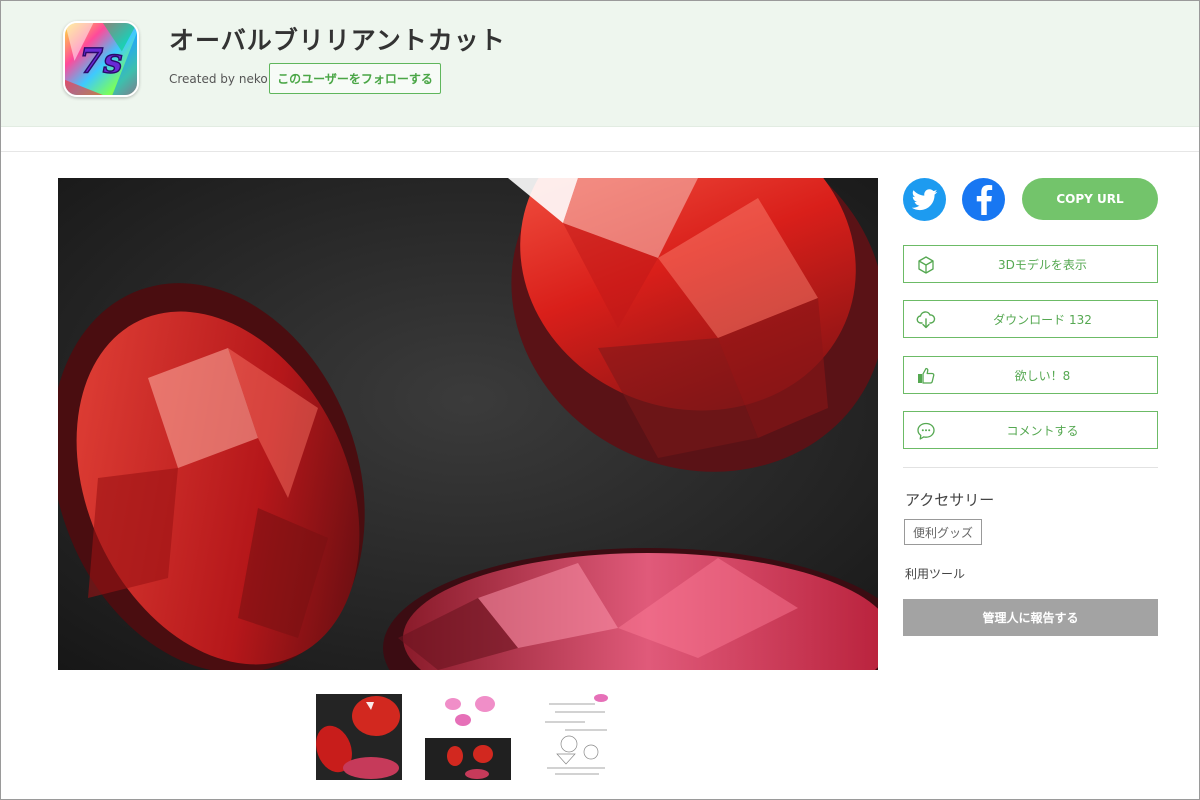 The width and height of the screenshot is (1200, 800). I want to click on model-title: オーバルブリリアントカット, so click(337, 40).